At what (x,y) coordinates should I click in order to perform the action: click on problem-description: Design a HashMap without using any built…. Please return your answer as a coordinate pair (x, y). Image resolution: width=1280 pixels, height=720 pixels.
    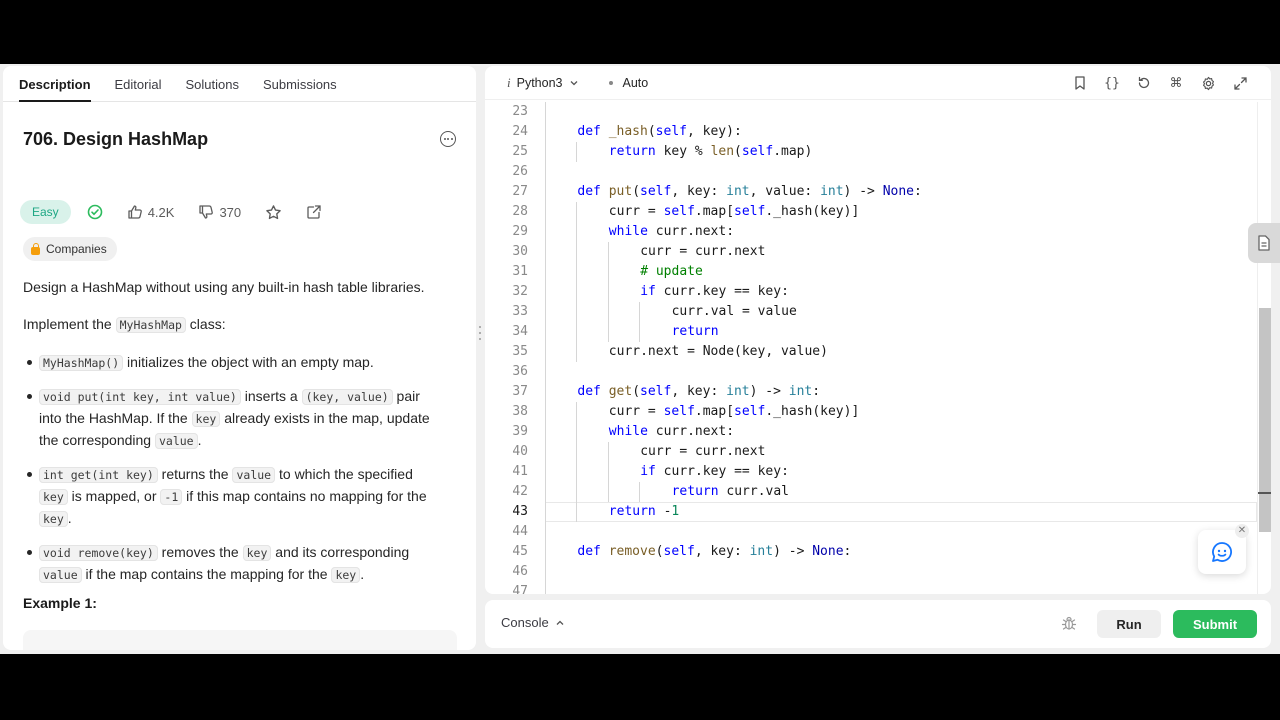
    Looking at the image, I should click on (233, 437).